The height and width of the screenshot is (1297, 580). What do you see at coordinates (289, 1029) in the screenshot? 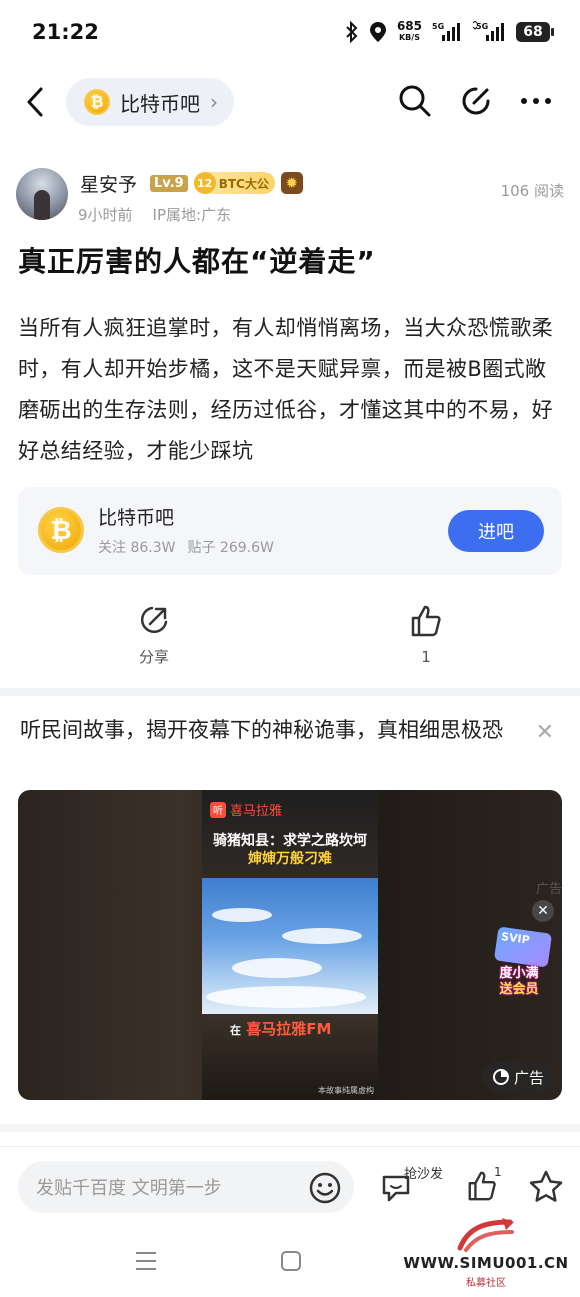
I see `ad-fm-name: 喜马拉雅FM` at bounding box center [289, 1029].